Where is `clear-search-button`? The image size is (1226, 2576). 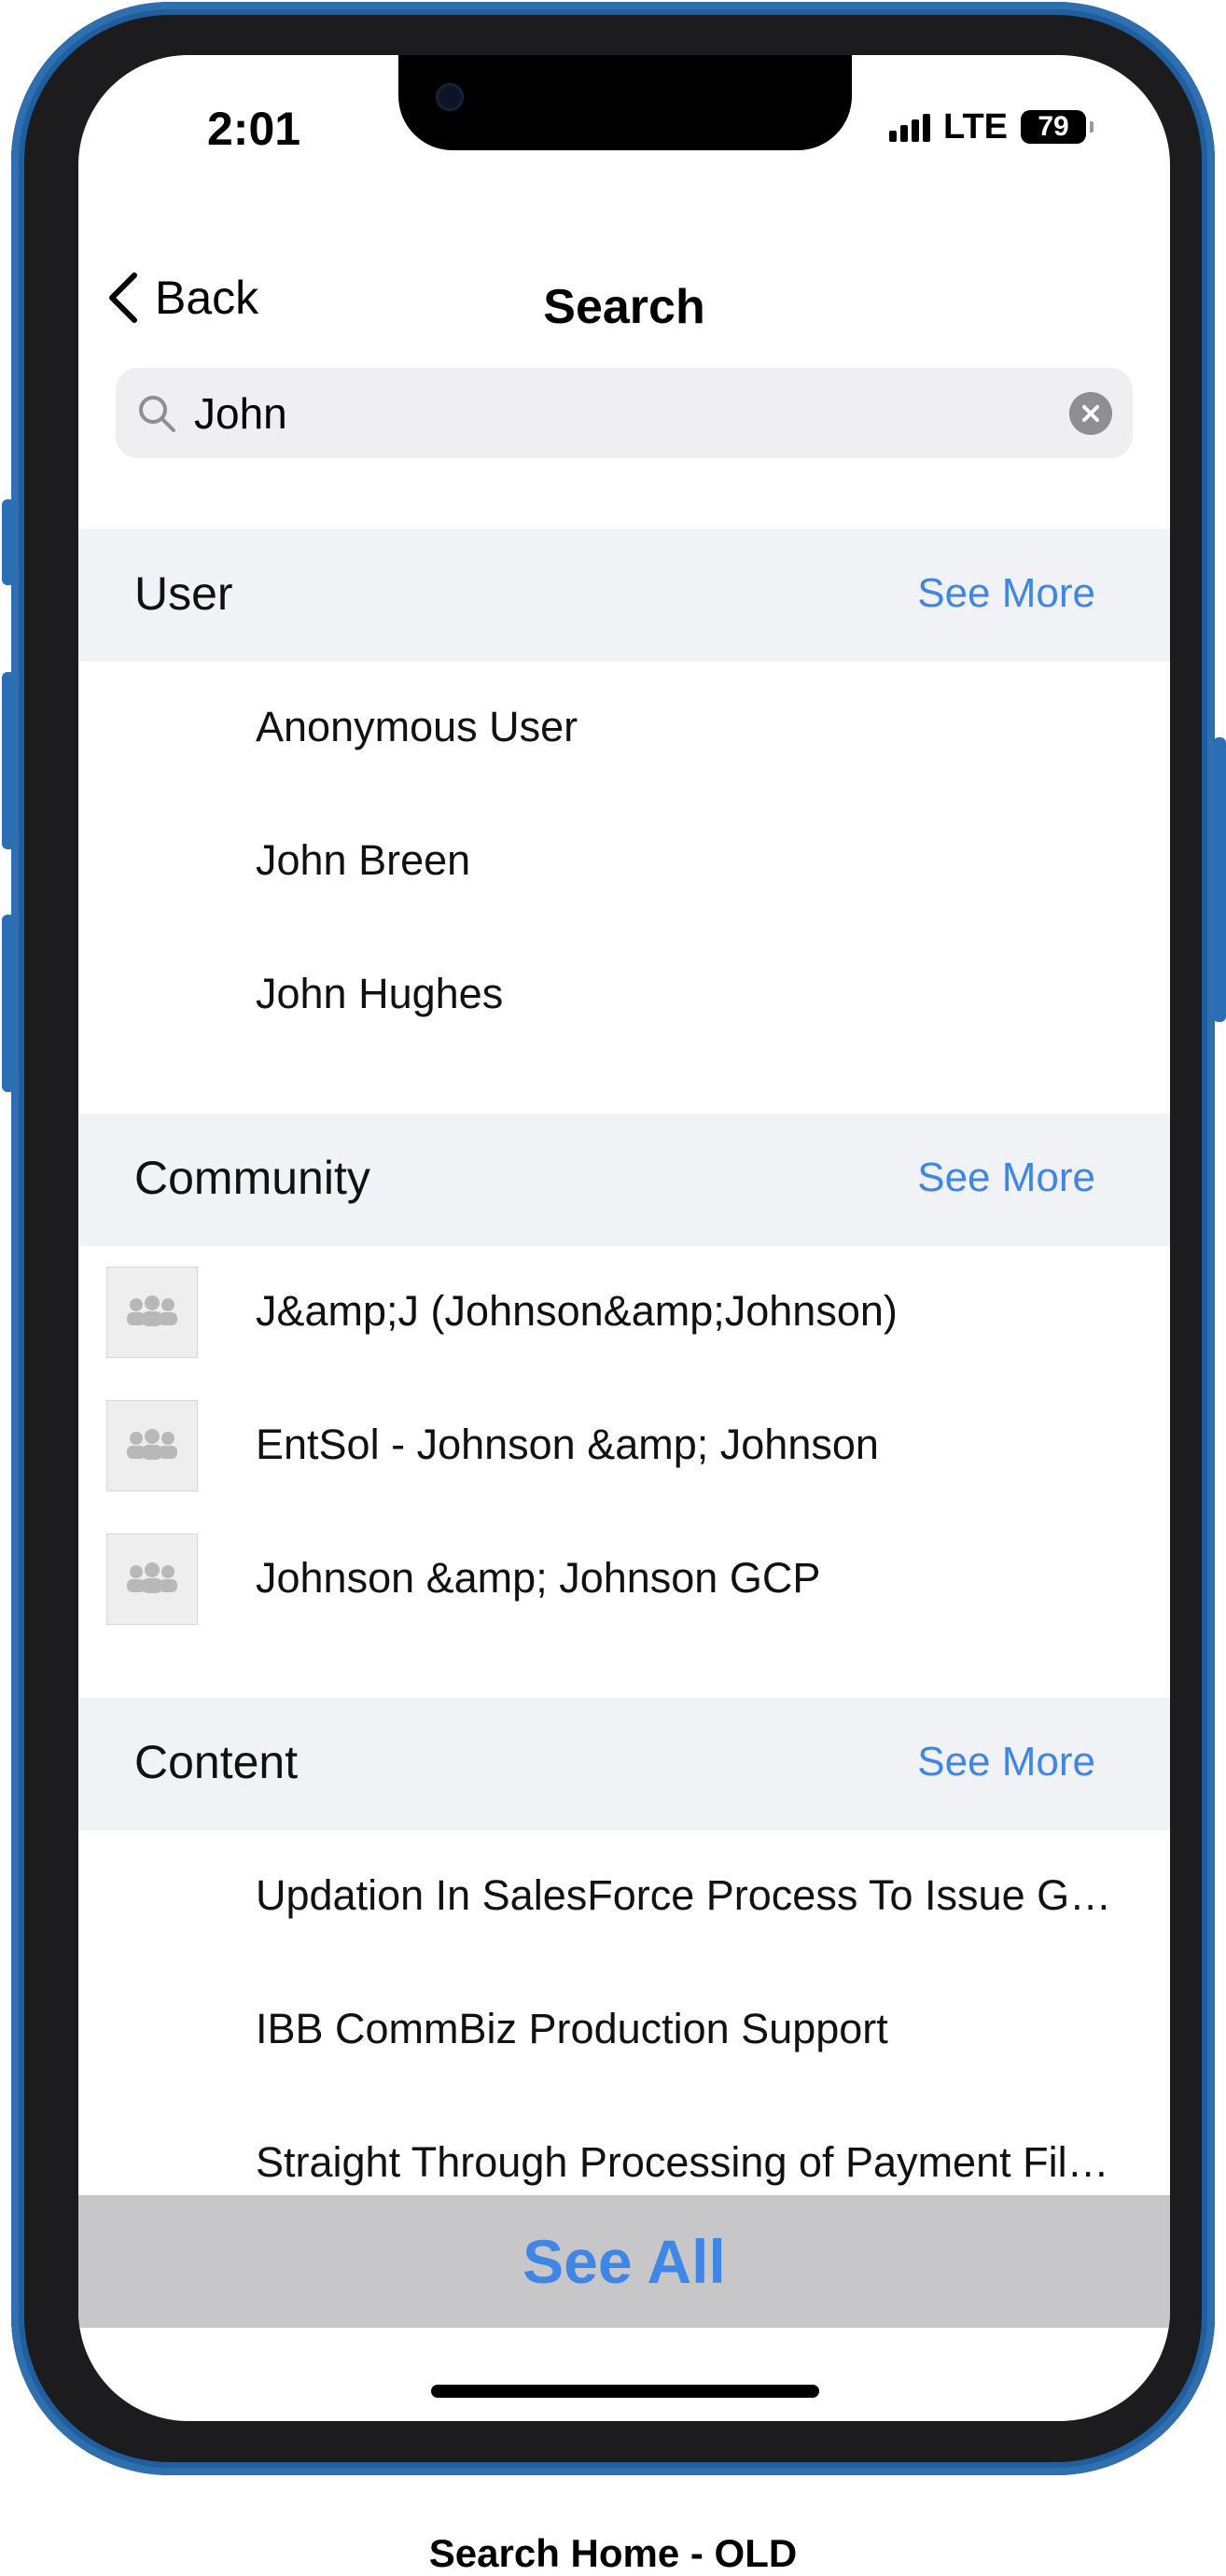 clear-search-button is located at coordinates (1091, 413).